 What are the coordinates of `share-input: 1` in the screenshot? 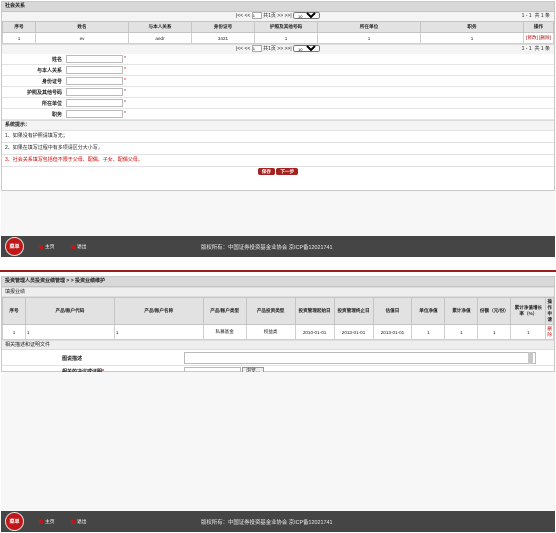 It's located at (494, 332).